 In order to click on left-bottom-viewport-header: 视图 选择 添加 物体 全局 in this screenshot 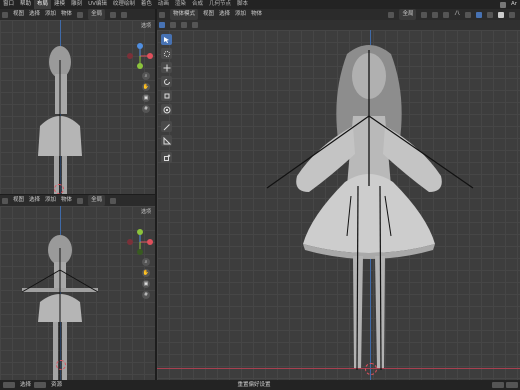, I will do `click(77, 200)`.